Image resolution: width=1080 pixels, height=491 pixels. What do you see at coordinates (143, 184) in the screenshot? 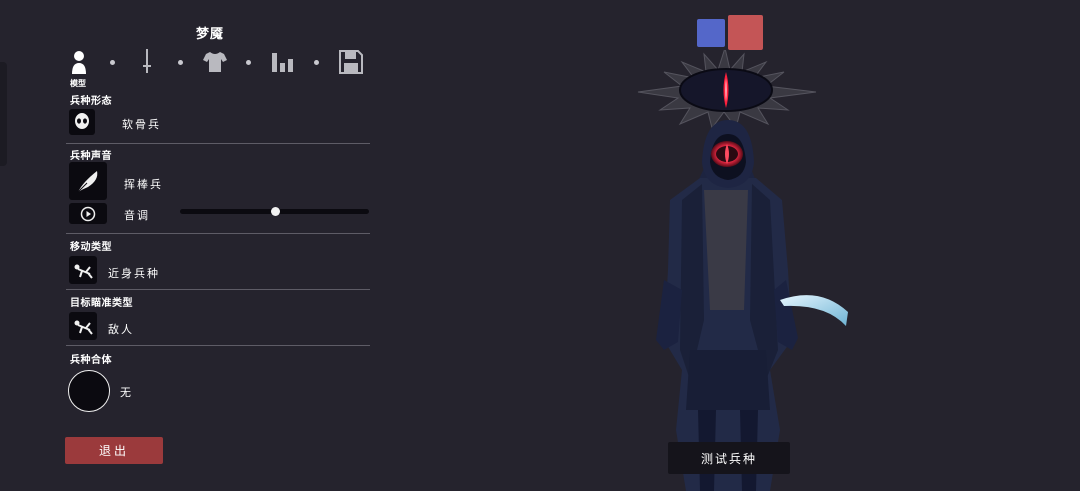
I see `voice-value: 挥棒兵` at bounding box center [143, 184].